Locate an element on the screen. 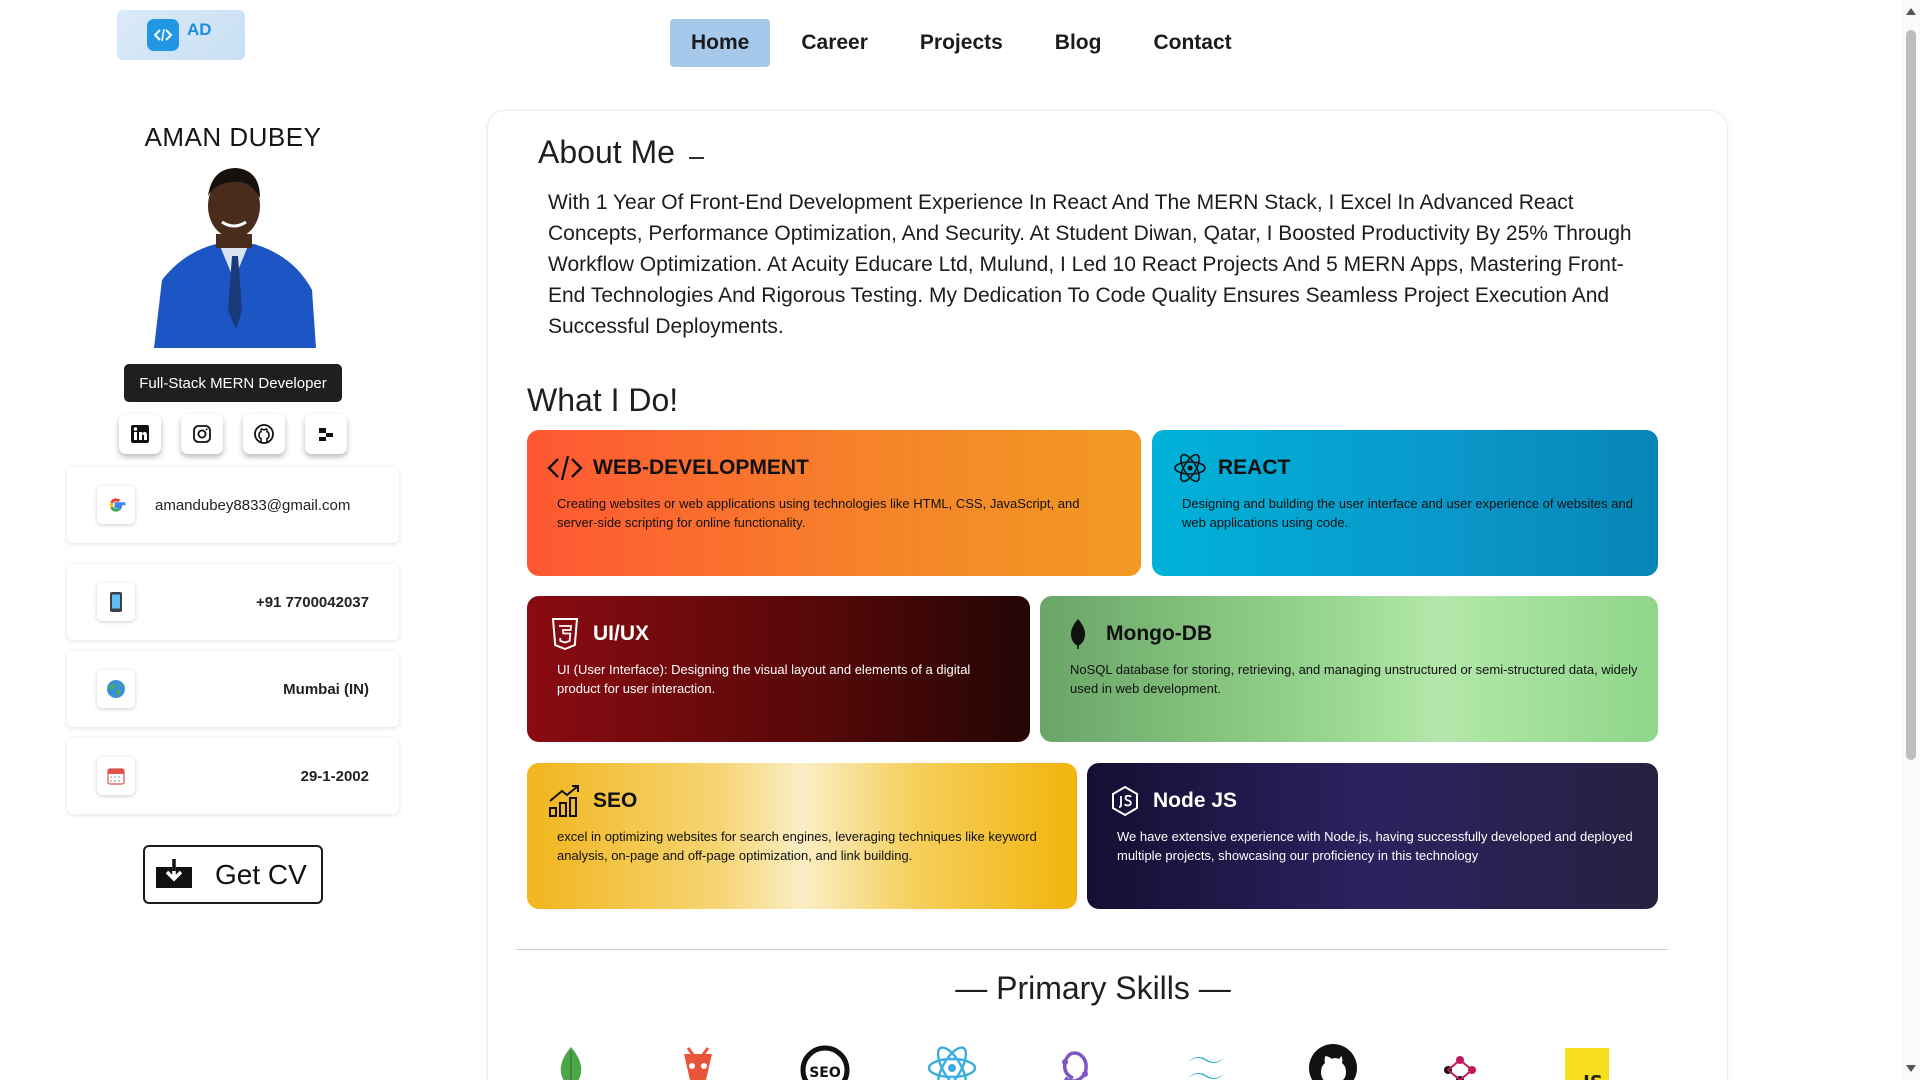 The image size is (1920, 1080). dob-text: 29-1-2002 is located at coordinates (334, 776).